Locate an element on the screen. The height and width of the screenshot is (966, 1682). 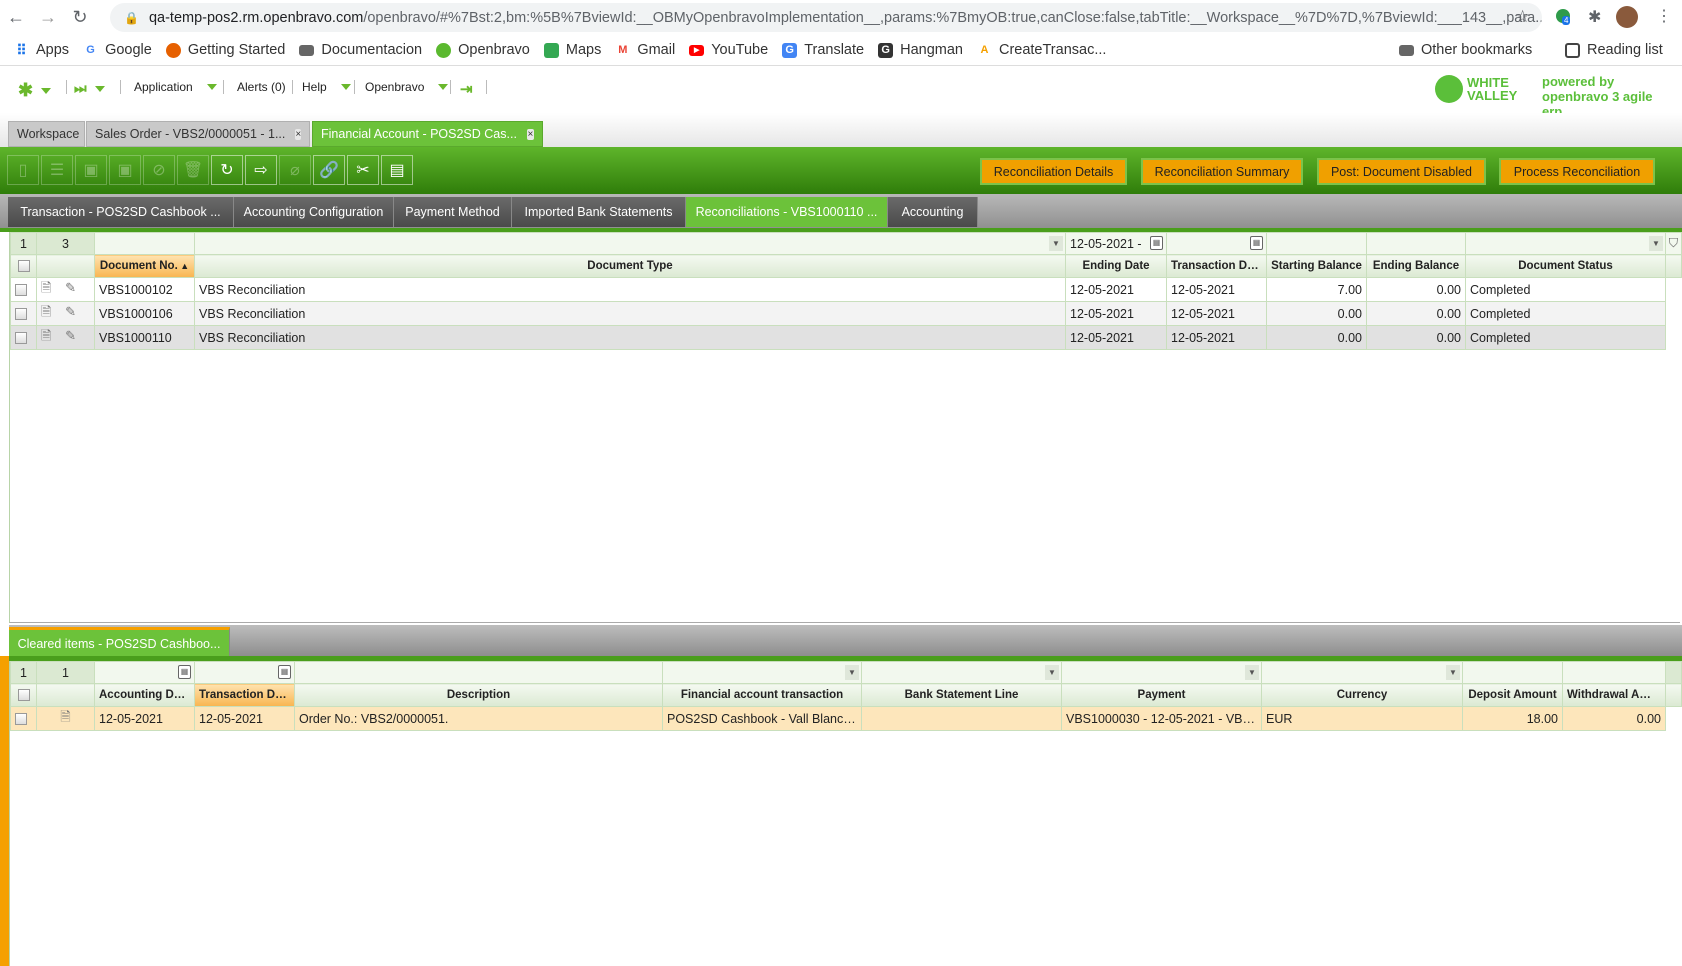
tab-financial-account: Financial Account - POS2SD Cas... × is located at coordinates (427, 134).